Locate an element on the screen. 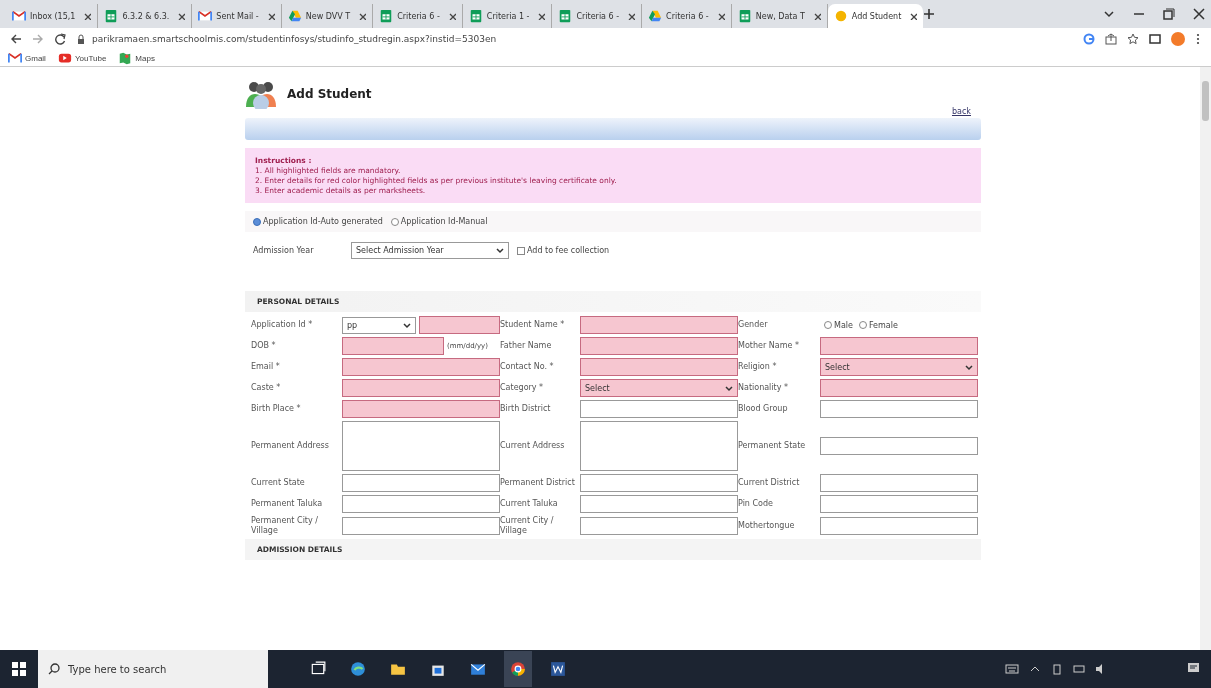  mail-icon is located at coordinates (19, 16).